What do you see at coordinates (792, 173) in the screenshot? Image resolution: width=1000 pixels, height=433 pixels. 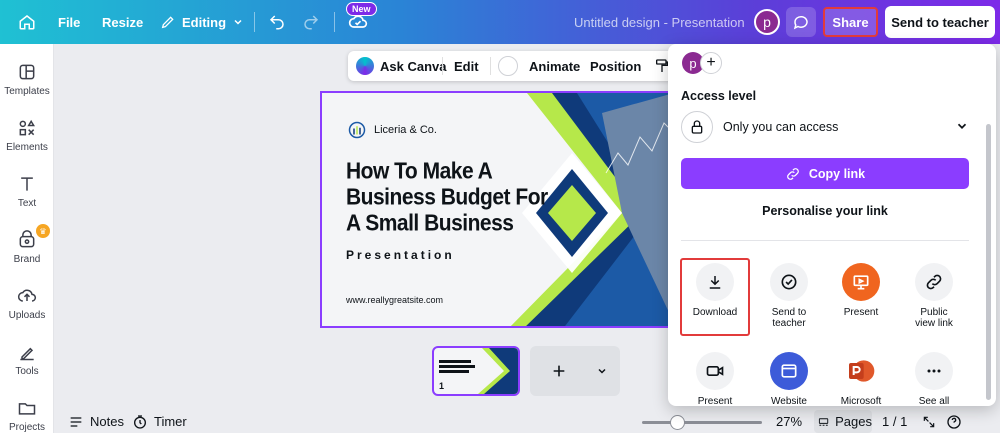 I see `link-icon` at bounding box center [792, 173].